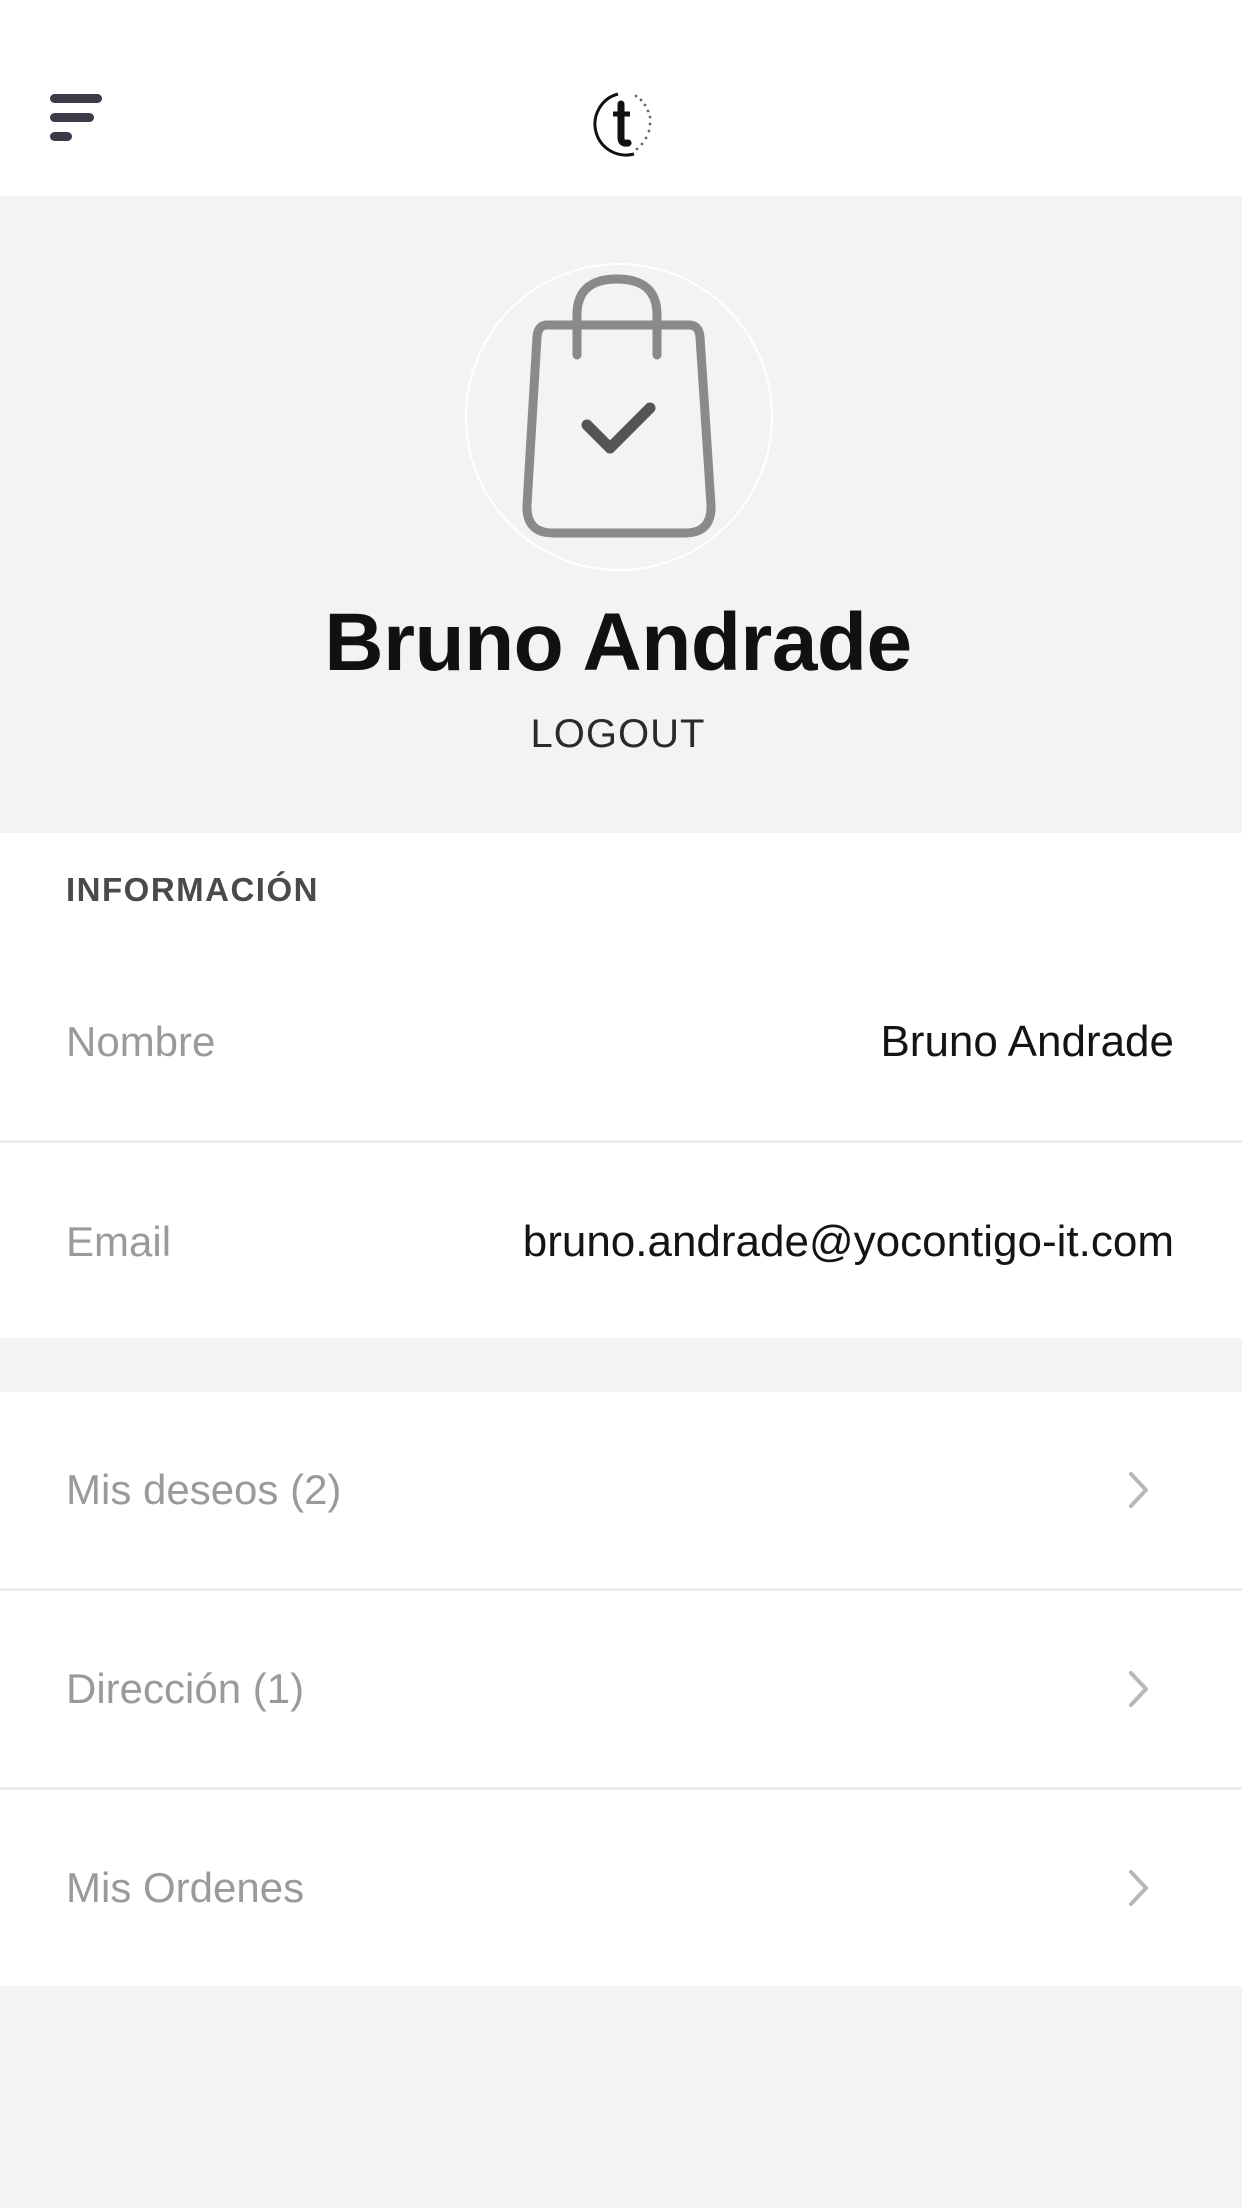 The image size is (1242, 2208). Describe the element at coordinates (192, 889) in the screenshot. I see `section-title: INFORMACIÓN` at that location.